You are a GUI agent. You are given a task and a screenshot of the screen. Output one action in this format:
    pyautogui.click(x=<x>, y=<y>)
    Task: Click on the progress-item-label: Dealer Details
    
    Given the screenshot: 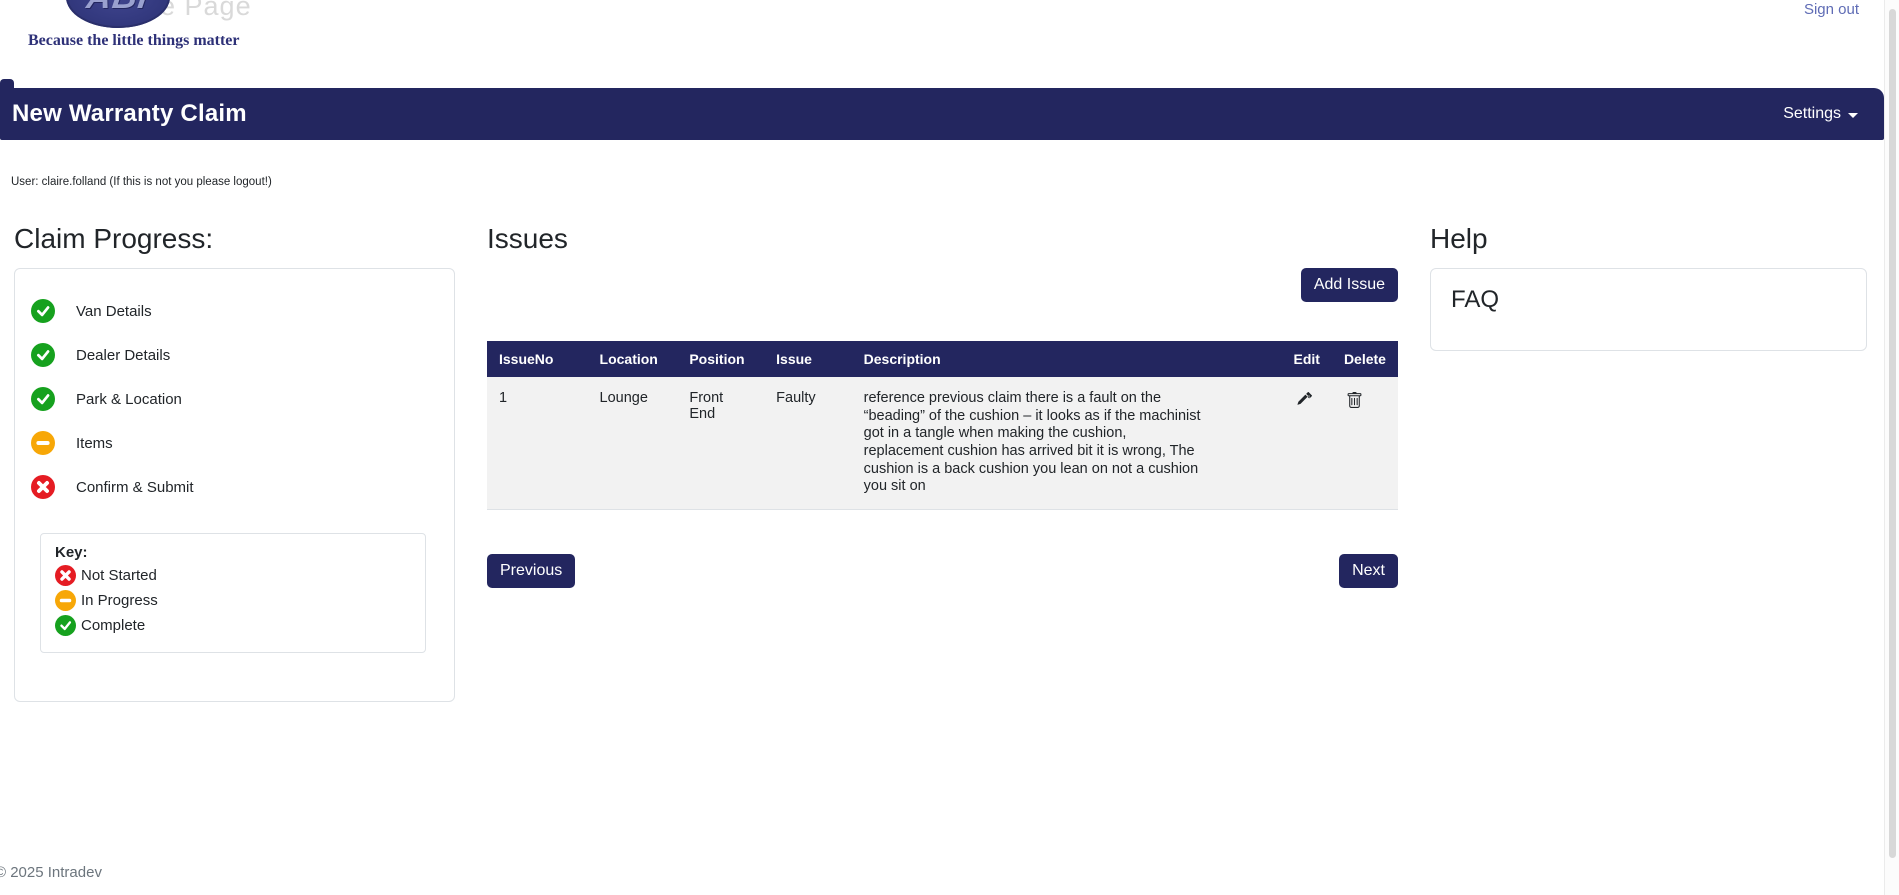 What is the action you would take?
    pyautogui.click(x=123, y=355)
    